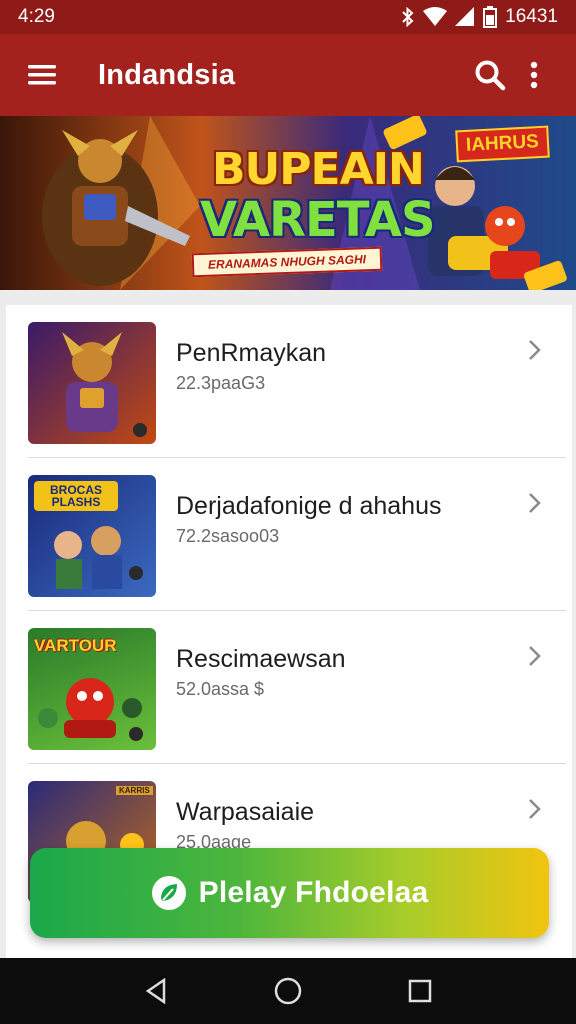  Describe the element at coordinates (465, 16) in the screenshot. I see `signal-icon` at that location.